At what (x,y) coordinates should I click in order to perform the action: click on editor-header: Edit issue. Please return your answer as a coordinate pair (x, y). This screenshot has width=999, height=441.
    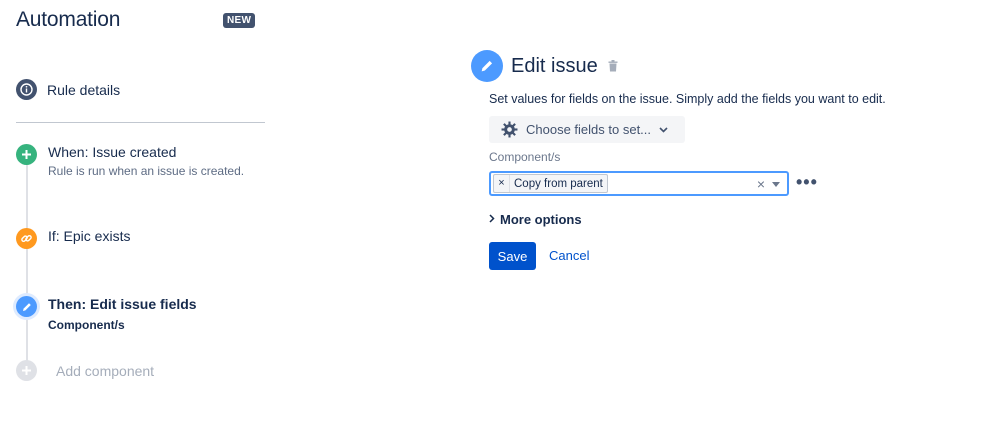
    Looking at the image, I should click on (544, 66).